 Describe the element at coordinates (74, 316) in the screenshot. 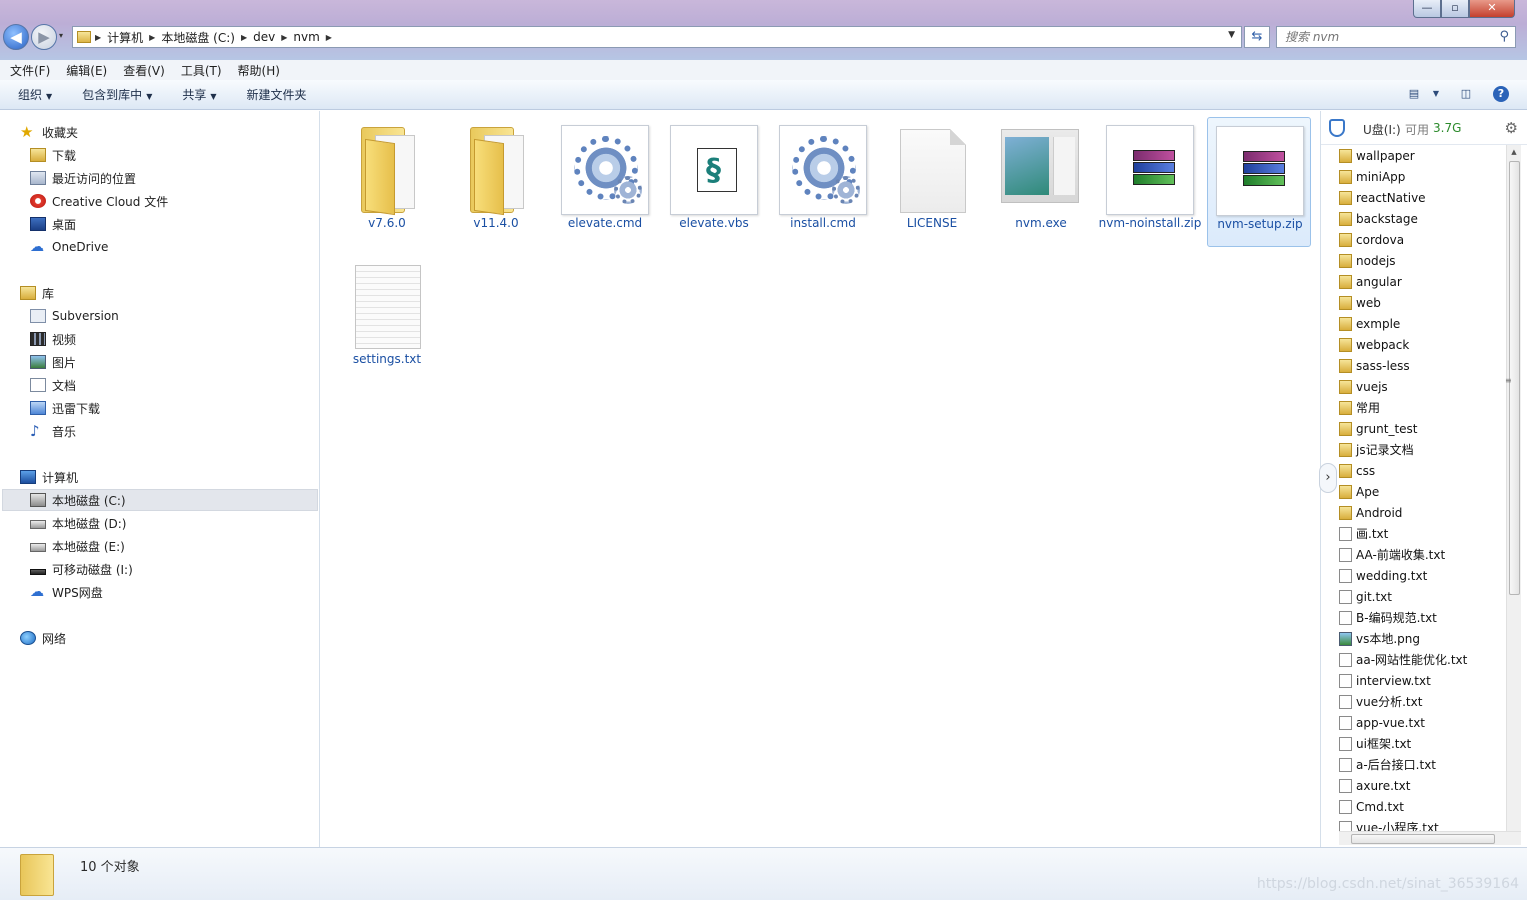

I see `nav-item-subversion: Subversion` at that location.